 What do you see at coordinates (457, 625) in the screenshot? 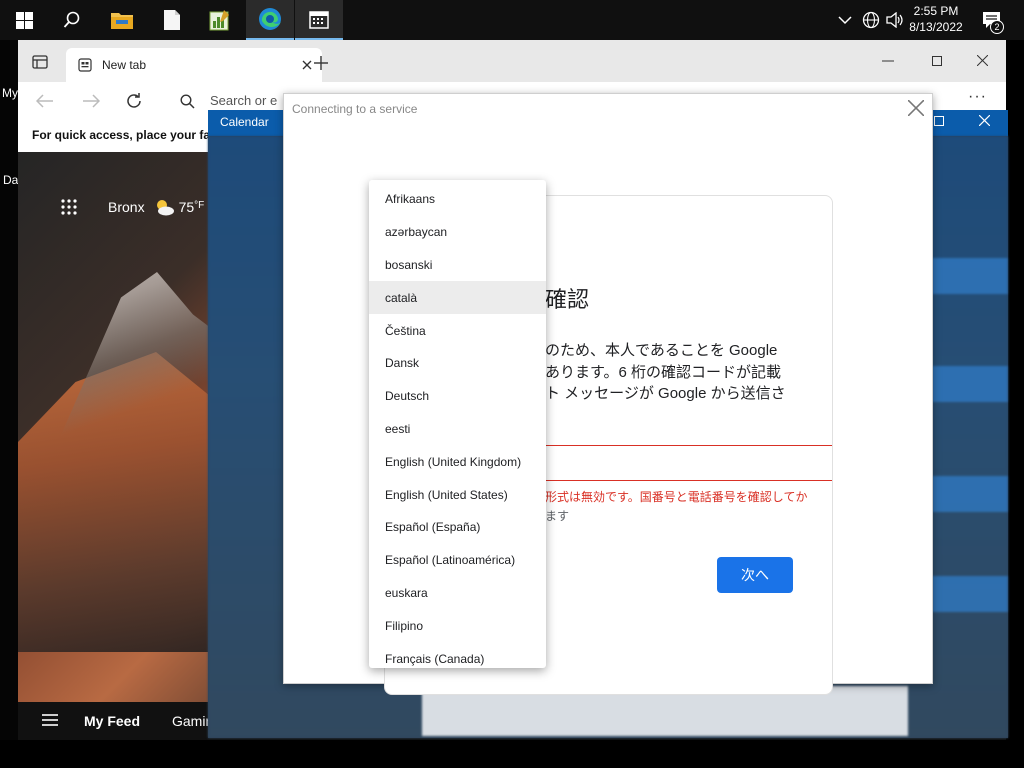
I see `language-option: Filipino` at bounding box center [457, 625].